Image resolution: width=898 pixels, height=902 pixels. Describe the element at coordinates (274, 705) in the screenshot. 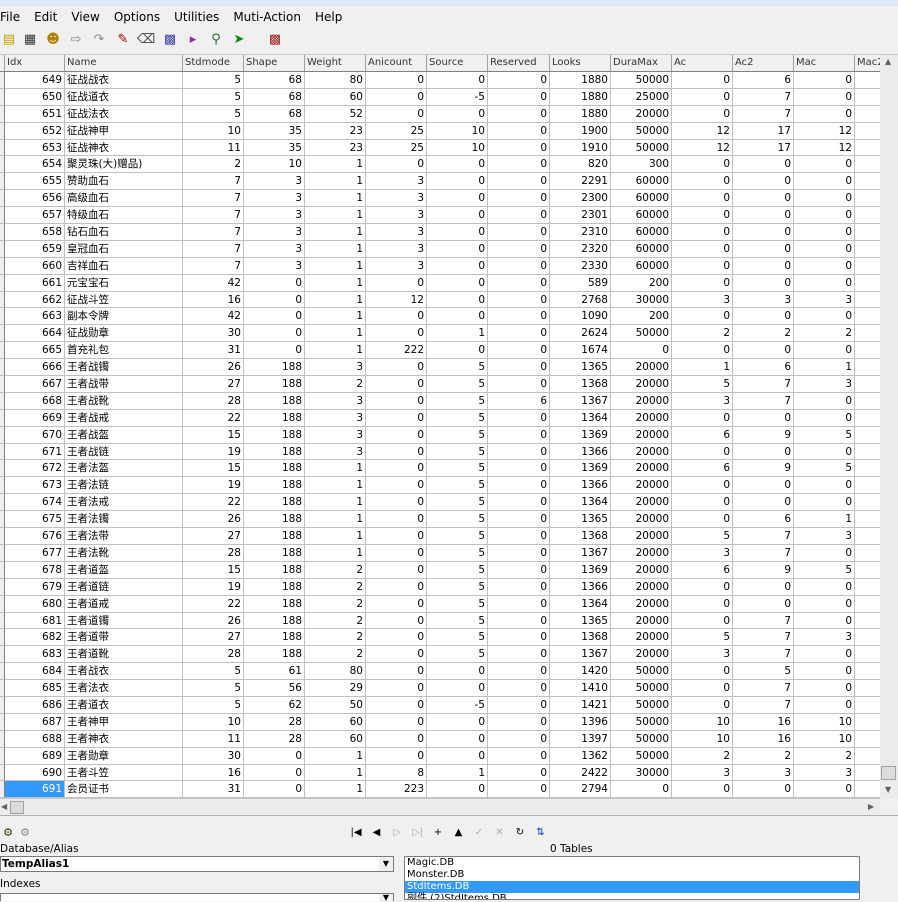

I see `cell-shape: 62` at that location.